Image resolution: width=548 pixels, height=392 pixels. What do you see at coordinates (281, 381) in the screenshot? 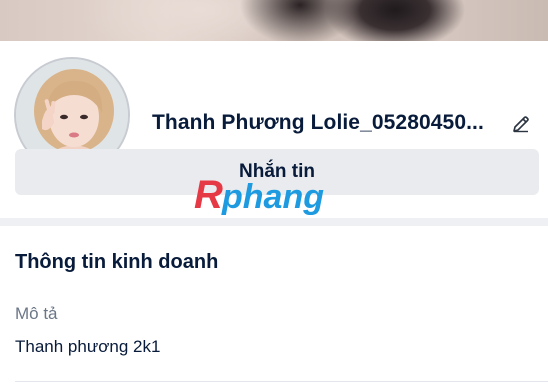
I see `field-divider` at bounding box center [281, 381].